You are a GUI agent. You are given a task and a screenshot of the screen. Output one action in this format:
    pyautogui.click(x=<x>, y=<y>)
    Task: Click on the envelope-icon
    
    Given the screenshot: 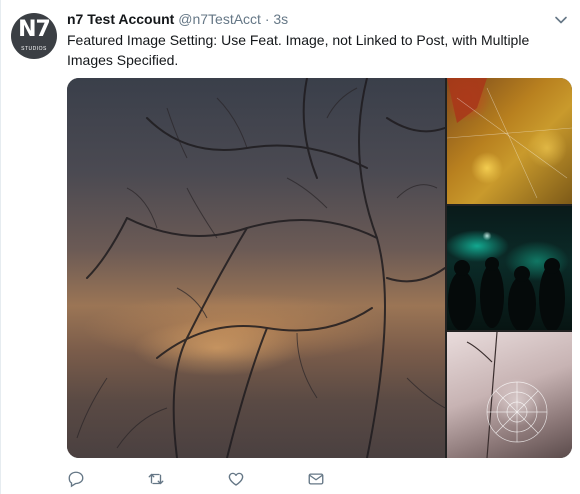 What is the action you would take?
    pyautogui.click(x=317, y=480)
    